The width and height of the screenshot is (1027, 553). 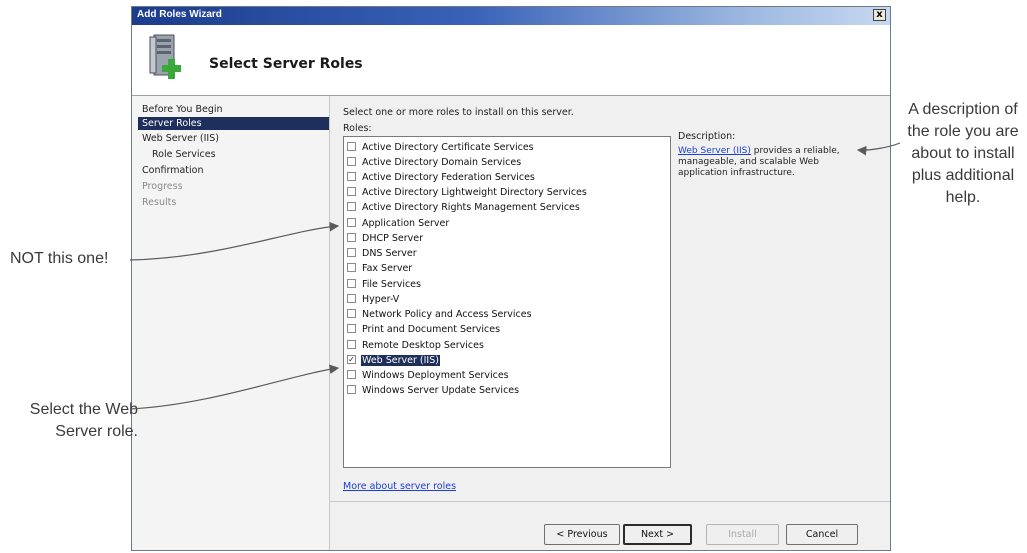 What do you see at coordinates (878, 149) in the screenshot?
I see `arrow-description` at bounding box center [878, 149].